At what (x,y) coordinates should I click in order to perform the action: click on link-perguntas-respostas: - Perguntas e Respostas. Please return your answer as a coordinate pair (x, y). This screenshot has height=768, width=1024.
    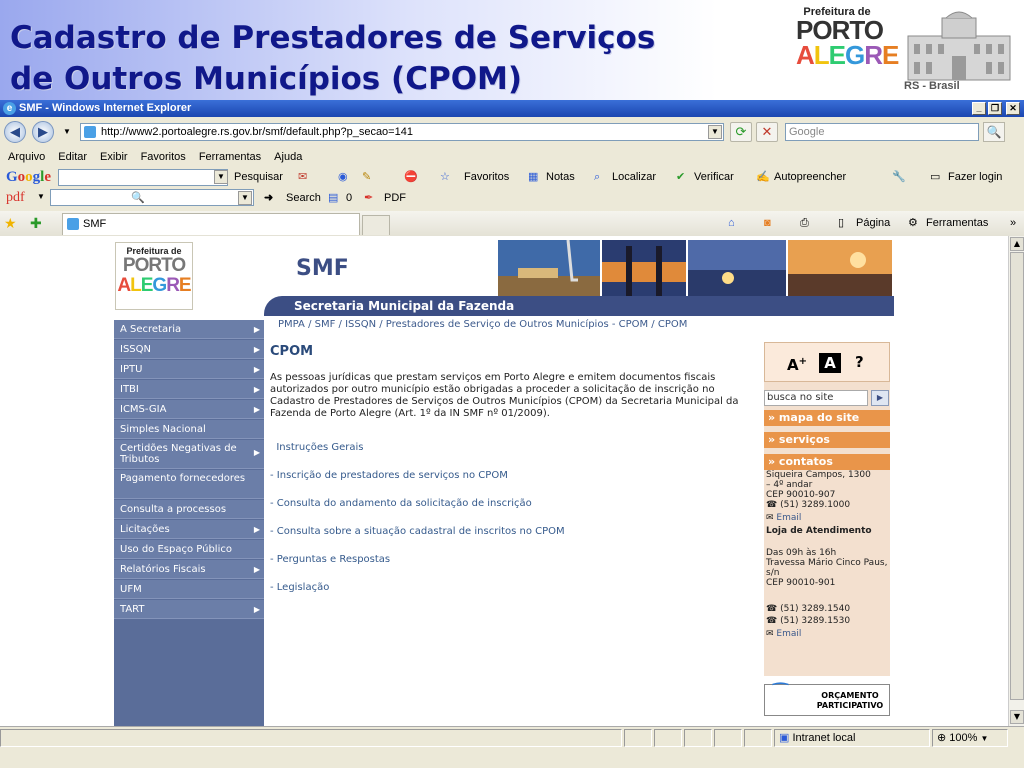
    Looking at the image, I should click on (330, 559).